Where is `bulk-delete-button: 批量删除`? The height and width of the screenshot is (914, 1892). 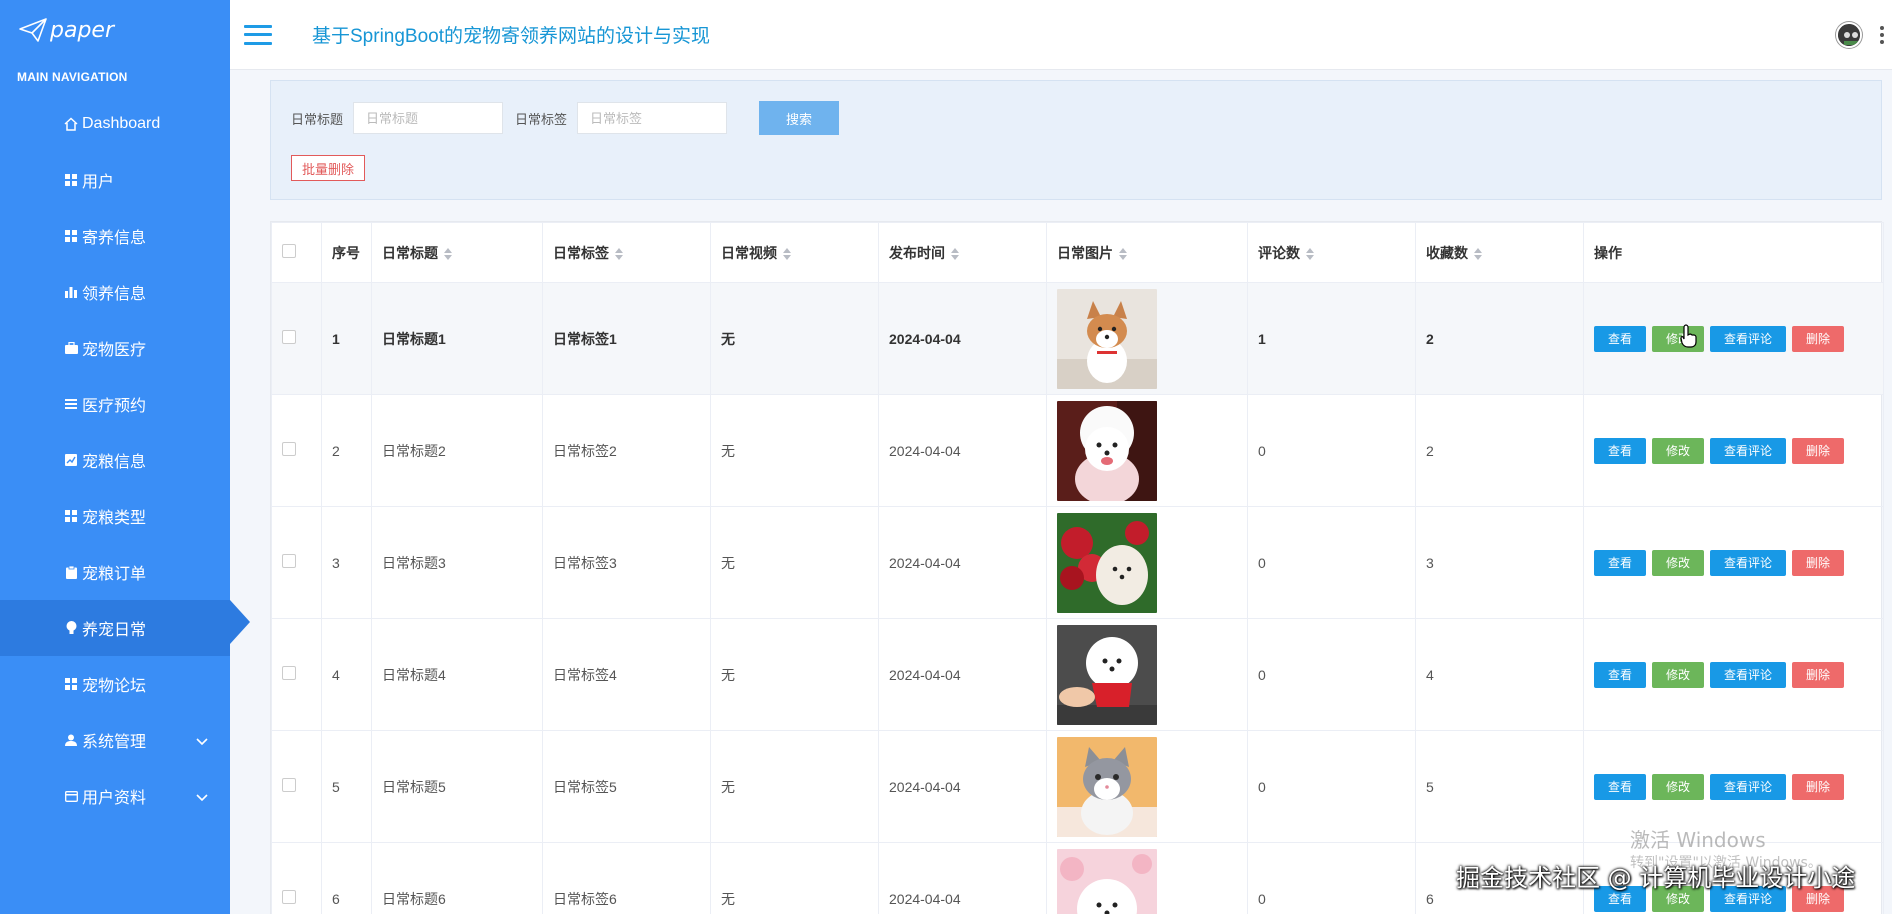
bulk-delete-button: 批量删除 is located at coordinates (328, 168).